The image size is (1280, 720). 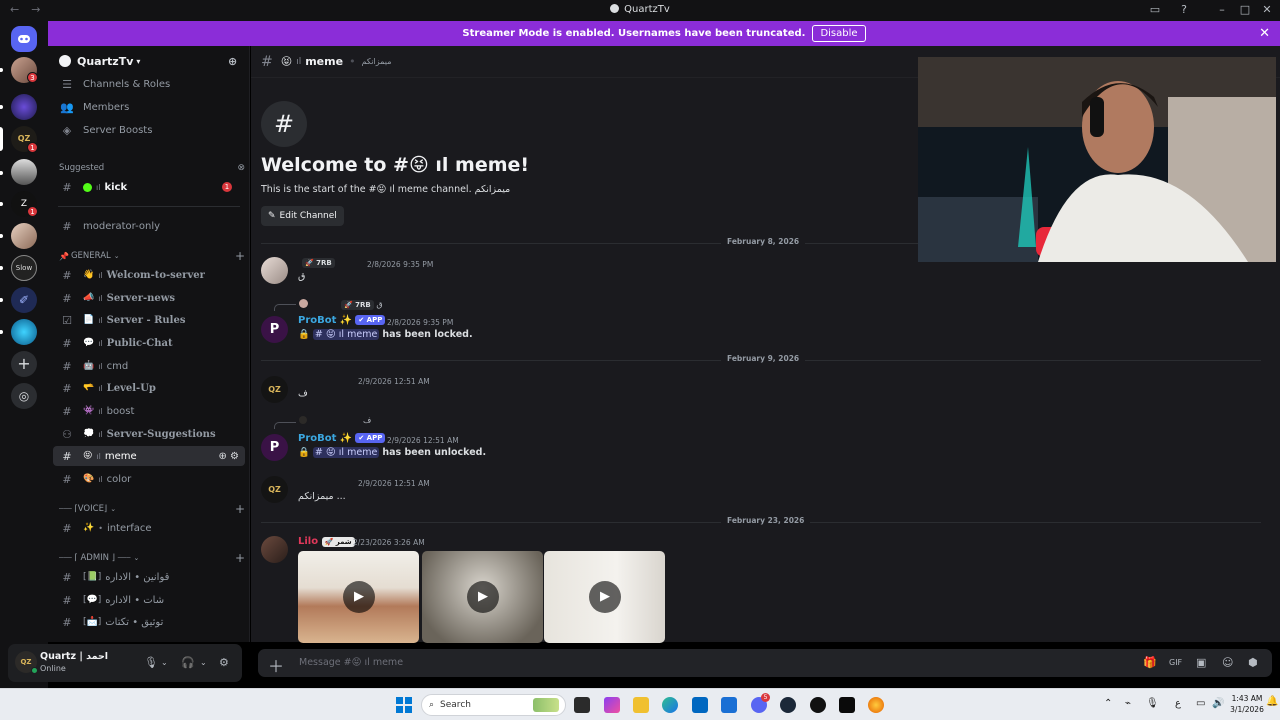 I want to click on reply-preview: ف, so click(x=335, y=420).